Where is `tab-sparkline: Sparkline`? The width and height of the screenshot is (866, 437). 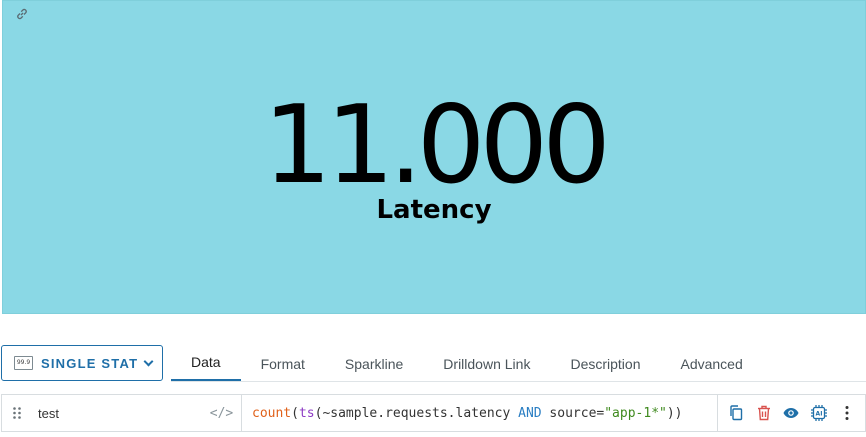
tab-sparkline: Sparkline is located at coordinates (374, 363).